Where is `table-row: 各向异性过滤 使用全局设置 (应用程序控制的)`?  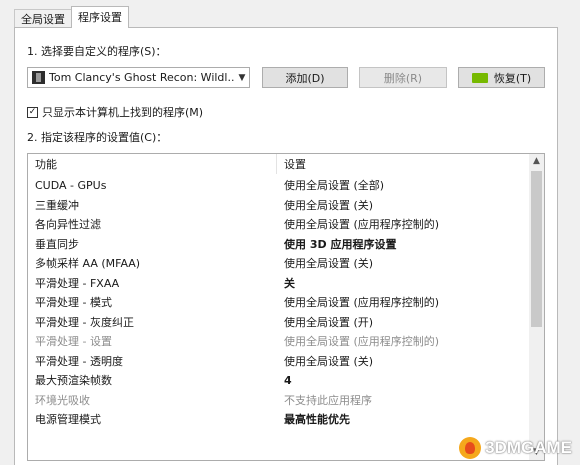
table-row: 各向异性过滤 使用全局设置 (应用程序控制的) is located at coordinates (279, 225).